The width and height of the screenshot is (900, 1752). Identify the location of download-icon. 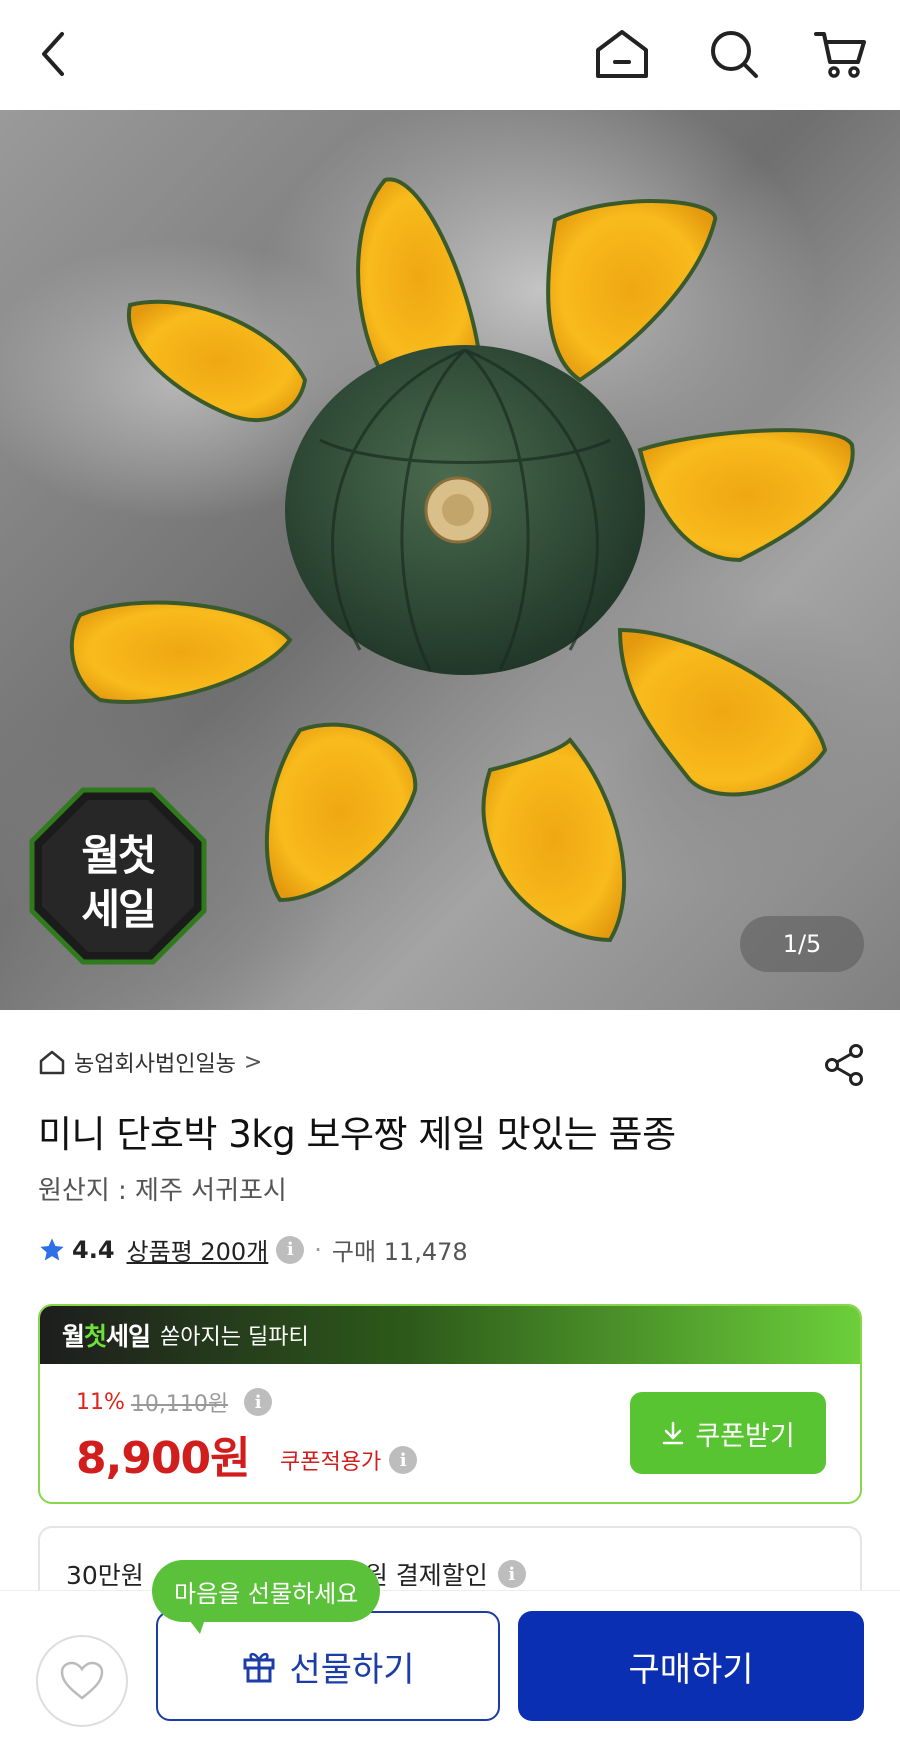
(673, 1433).